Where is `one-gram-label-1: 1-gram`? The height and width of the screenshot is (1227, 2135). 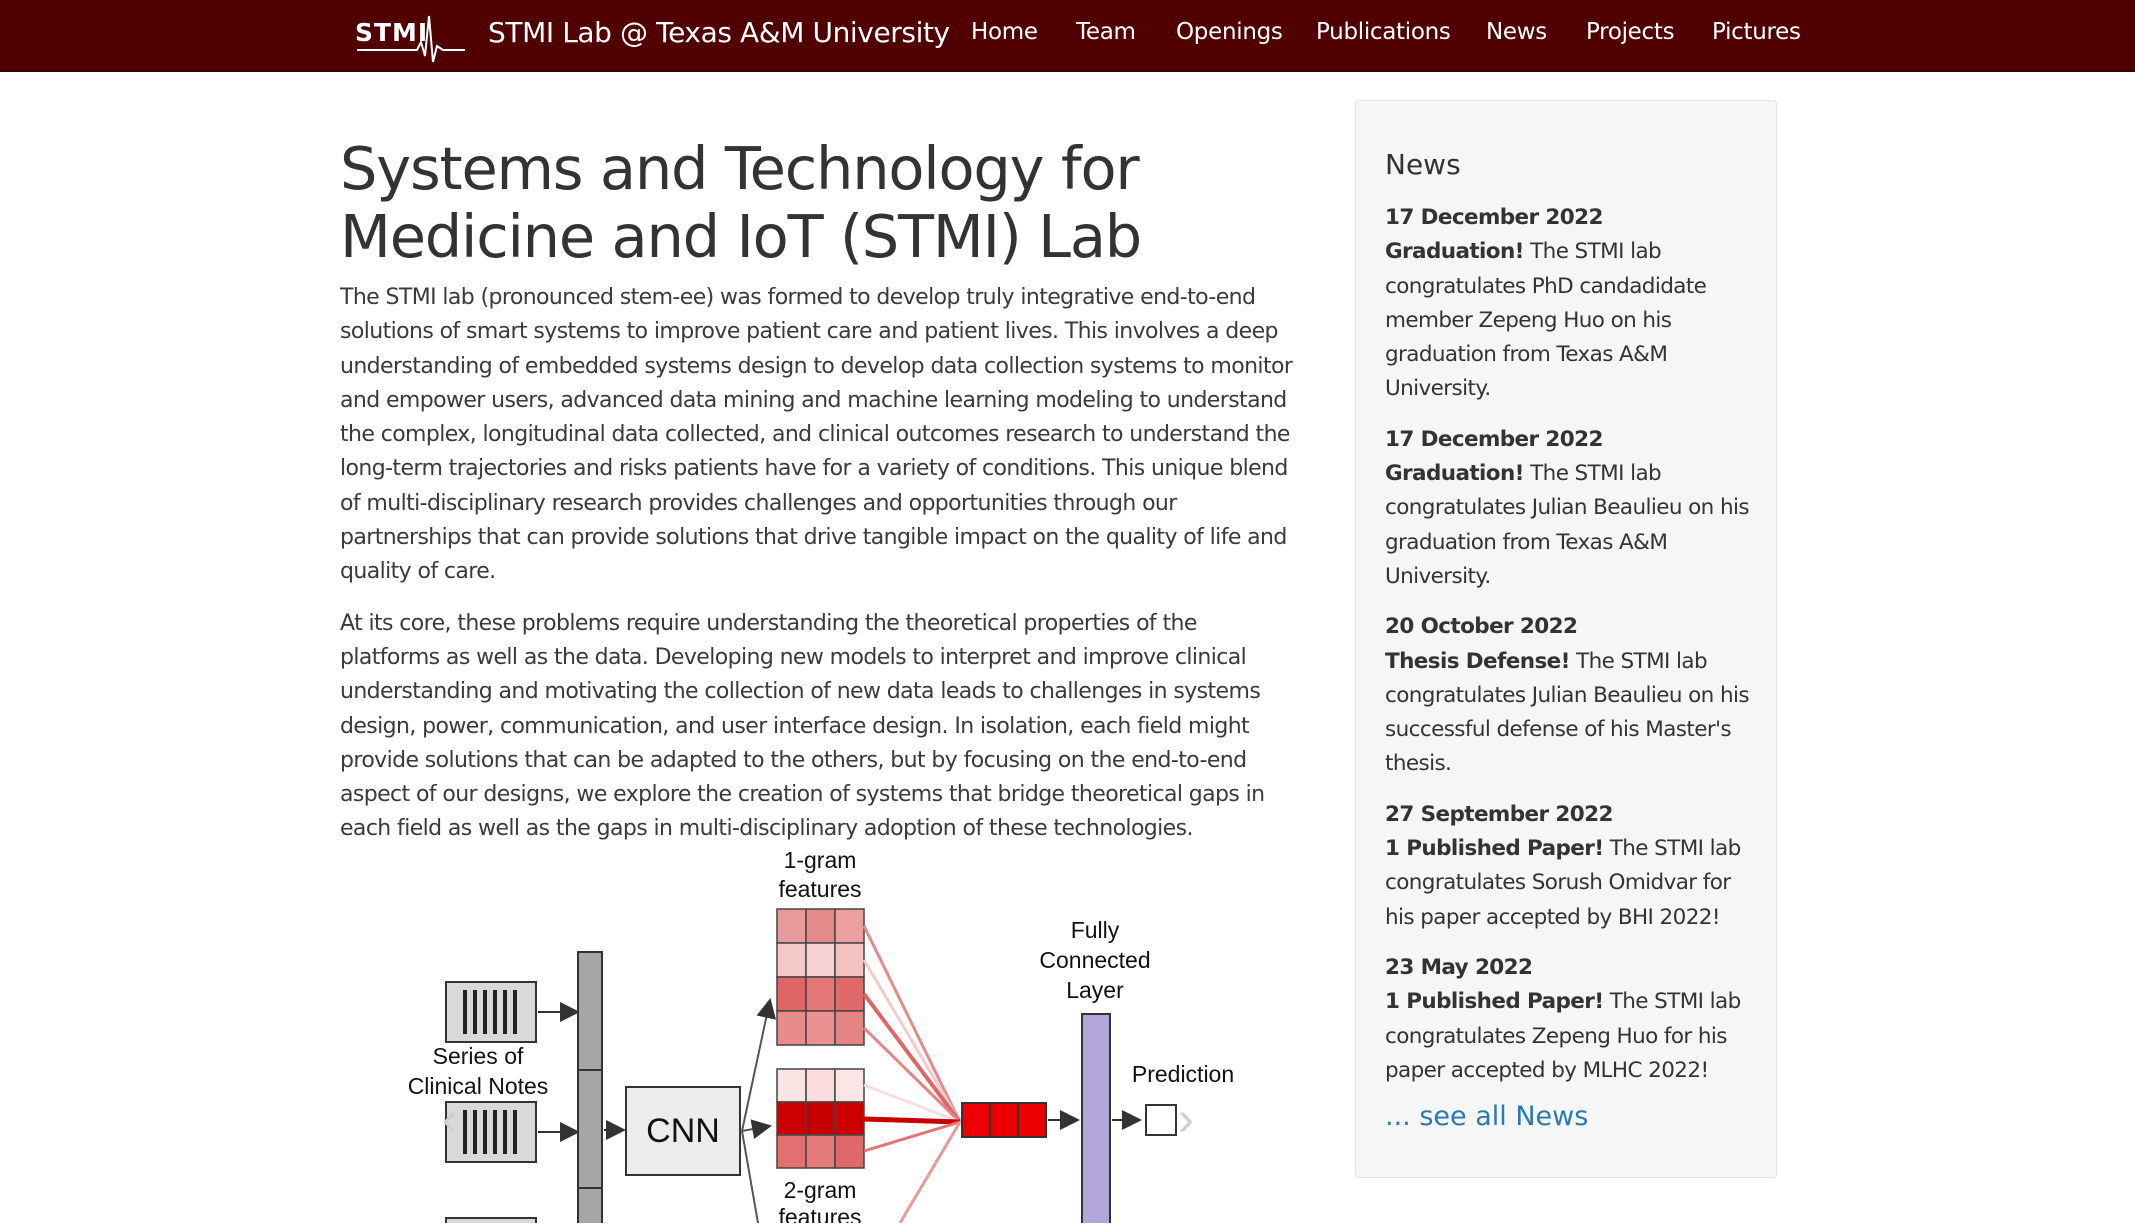 one-gram-label-1: 1-gram is located at coordinates (820, 860).